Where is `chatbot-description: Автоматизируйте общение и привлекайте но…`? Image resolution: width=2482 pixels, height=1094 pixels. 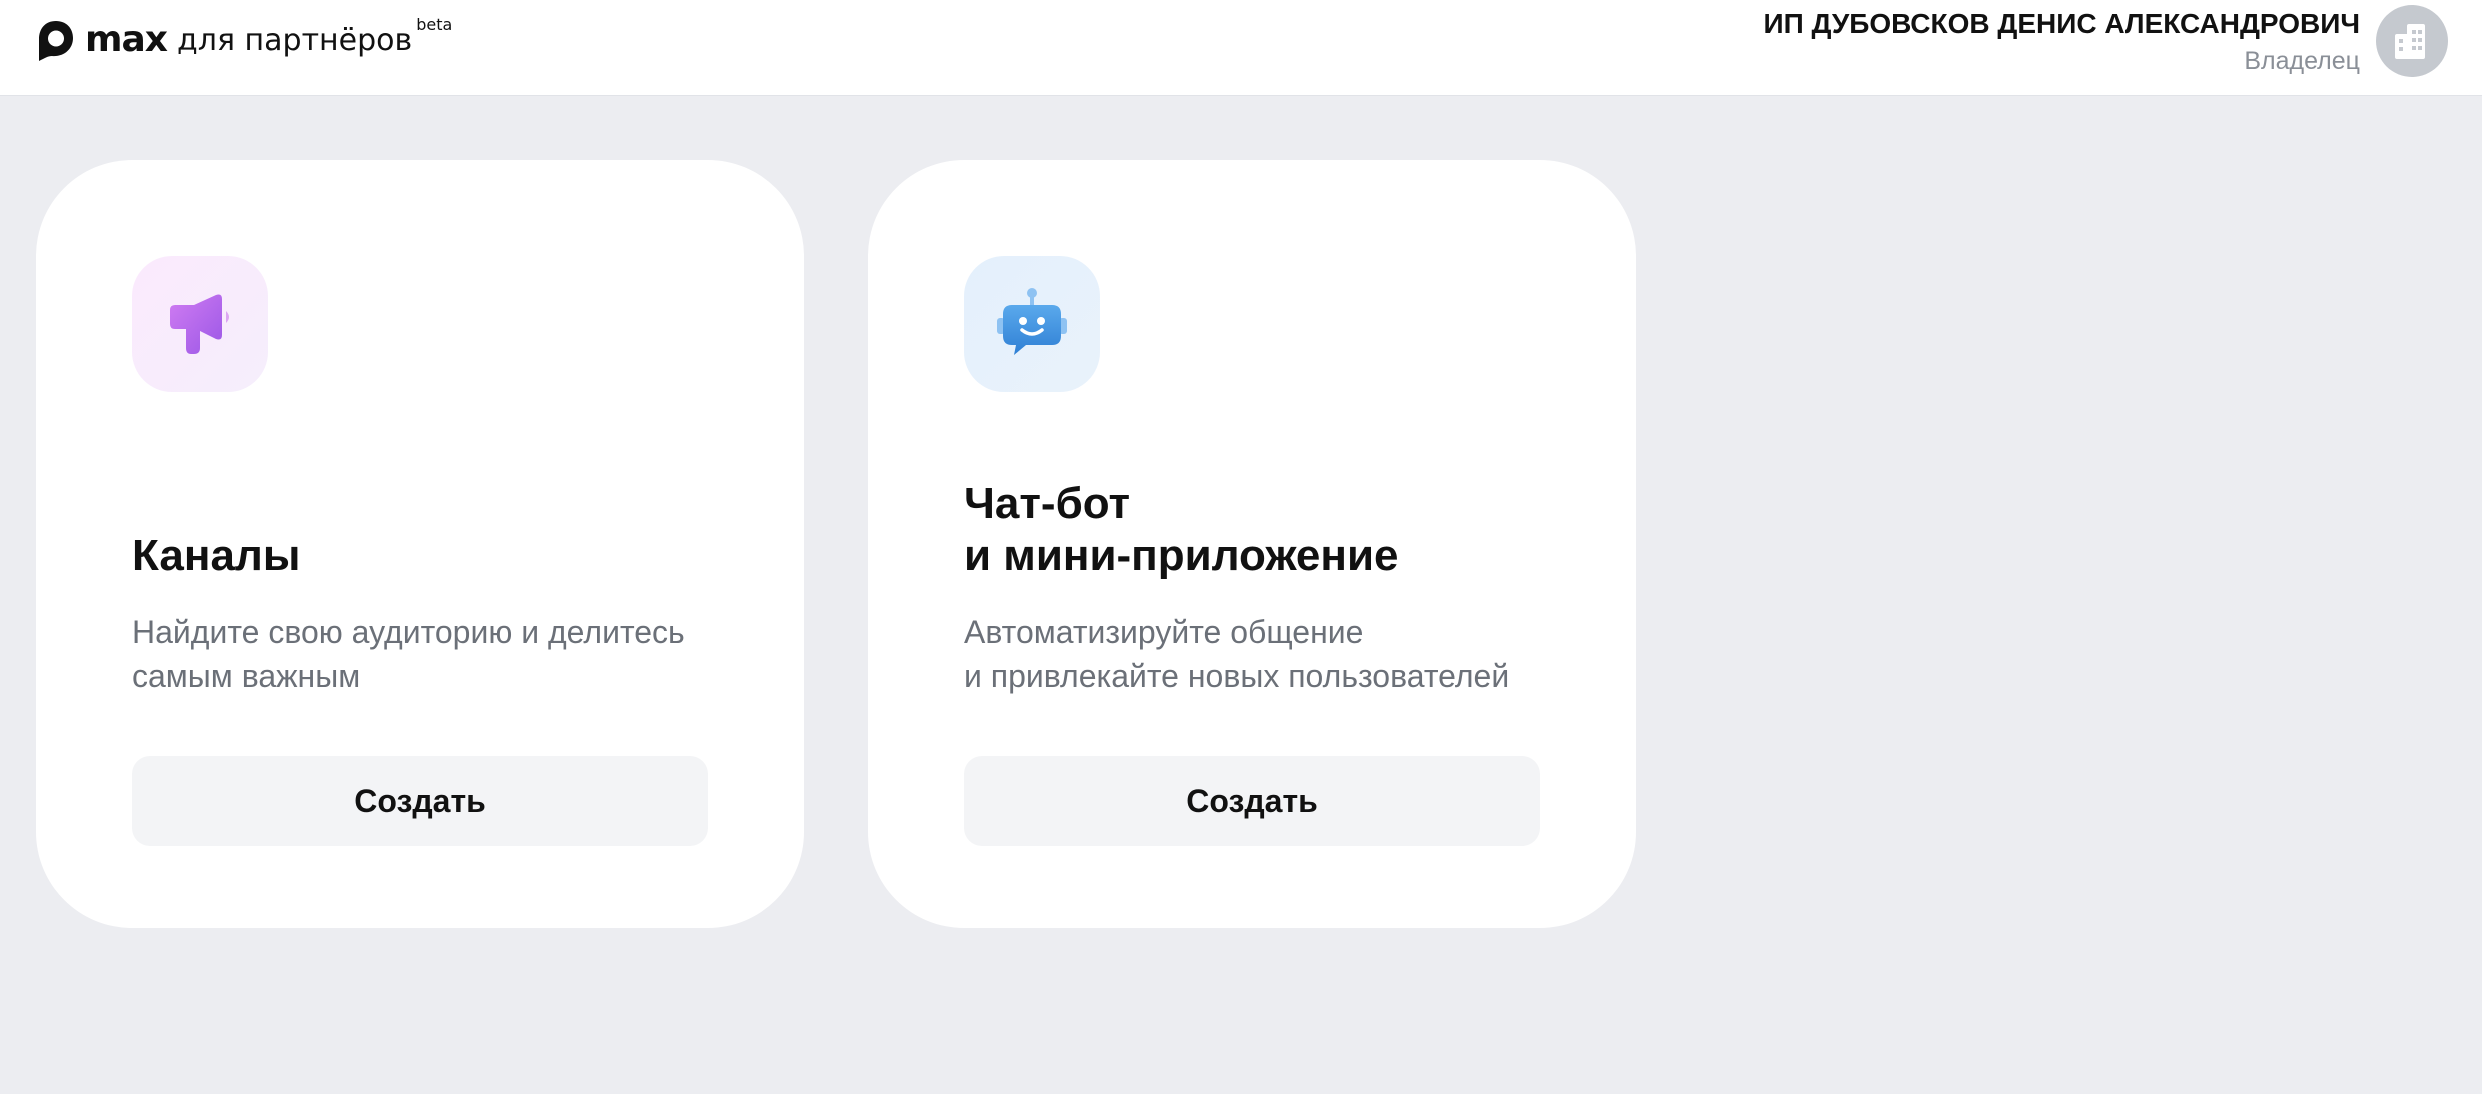 chatbot-description: Автоматизируйте общение и привлекайте но… is located at coordinates (1237, 654).